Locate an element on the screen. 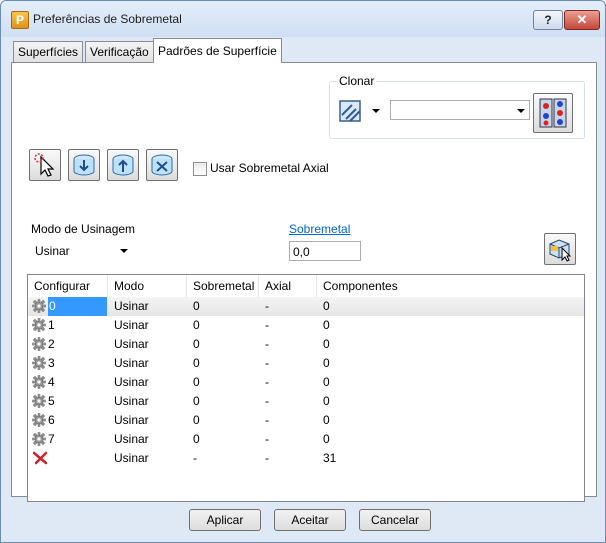 The height and width of the screenshot is (543, 606). reset-set-button is located at coordinates (162, 165).